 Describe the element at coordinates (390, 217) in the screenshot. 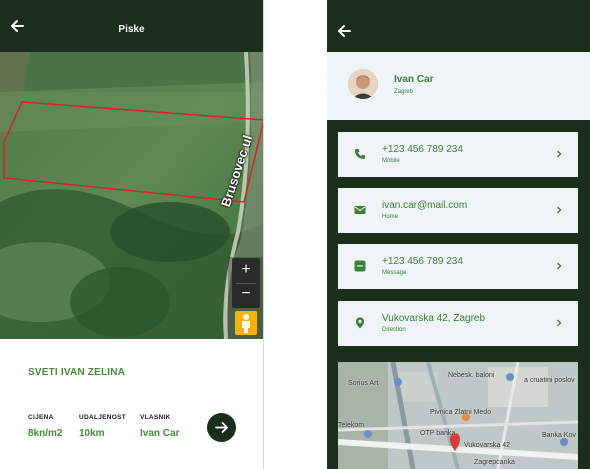

I see `contact-type: Home` at that location.